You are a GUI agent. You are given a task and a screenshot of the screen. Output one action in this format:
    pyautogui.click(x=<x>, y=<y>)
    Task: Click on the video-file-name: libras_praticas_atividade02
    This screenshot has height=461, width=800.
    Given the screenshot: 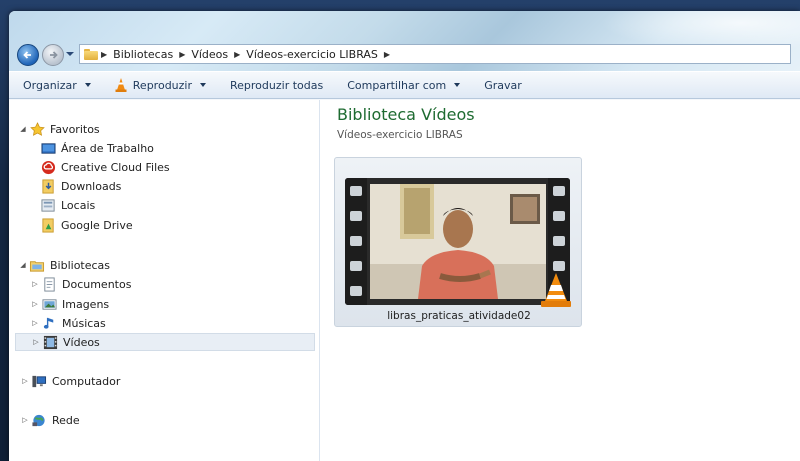 What is the action you would take?
    pyautogui.click(x=459, y=316)
    